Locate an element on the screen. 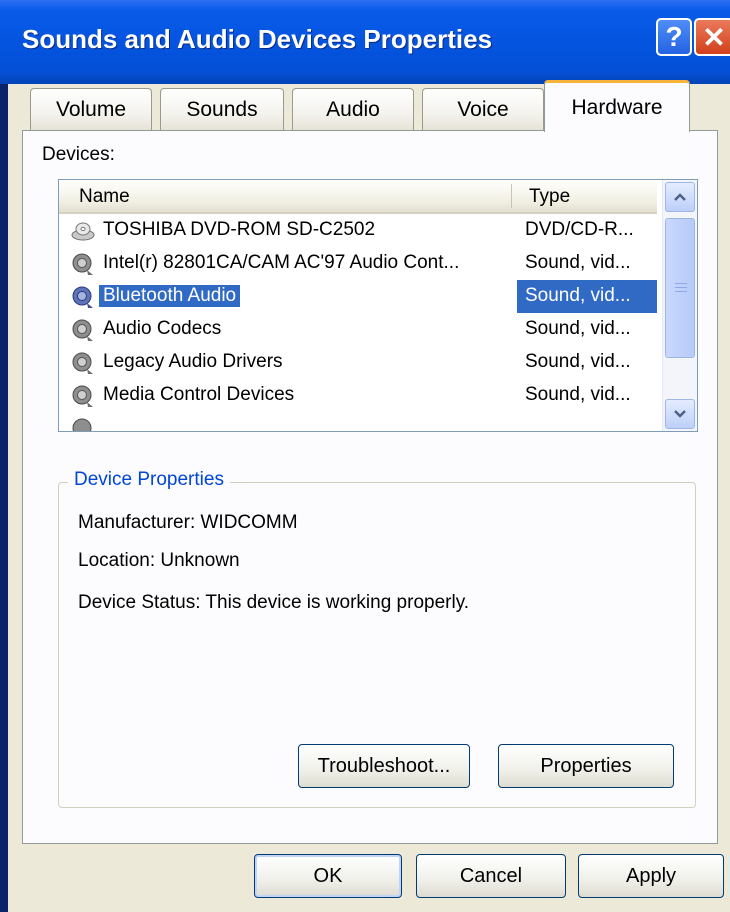 The width and height of the screenshot is (730, 912). help-button: ? is located at coordinates (674, 37).